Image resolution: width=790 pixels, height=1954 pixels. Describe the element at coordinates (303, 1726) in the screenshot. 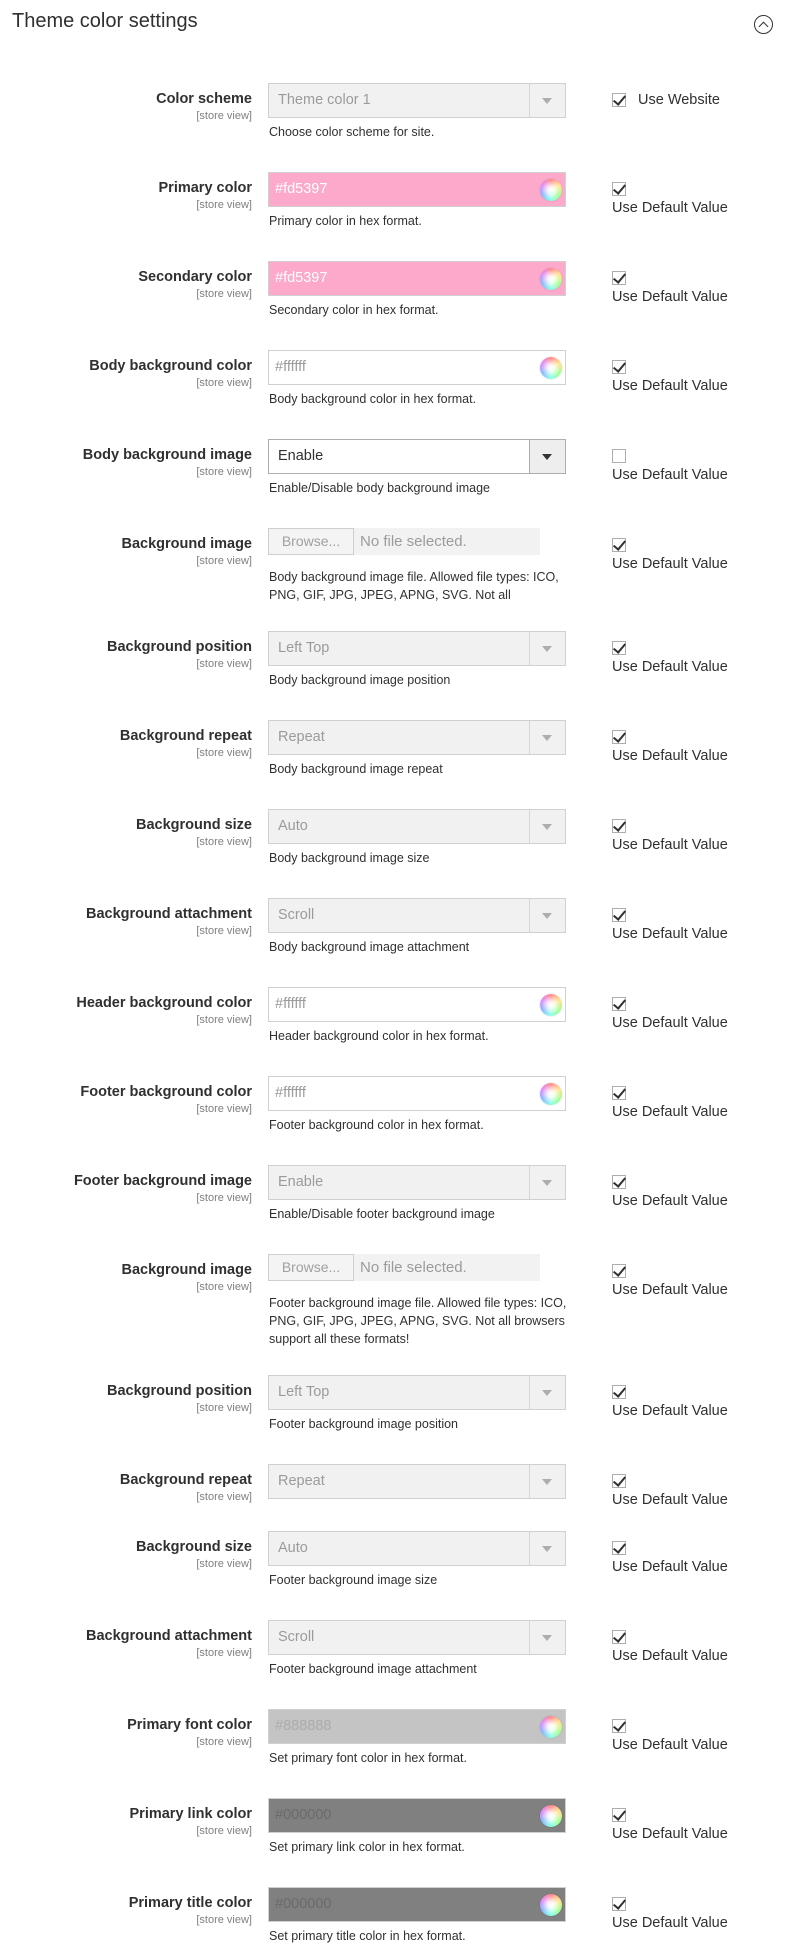

I see `color-value: #888888` at that location.